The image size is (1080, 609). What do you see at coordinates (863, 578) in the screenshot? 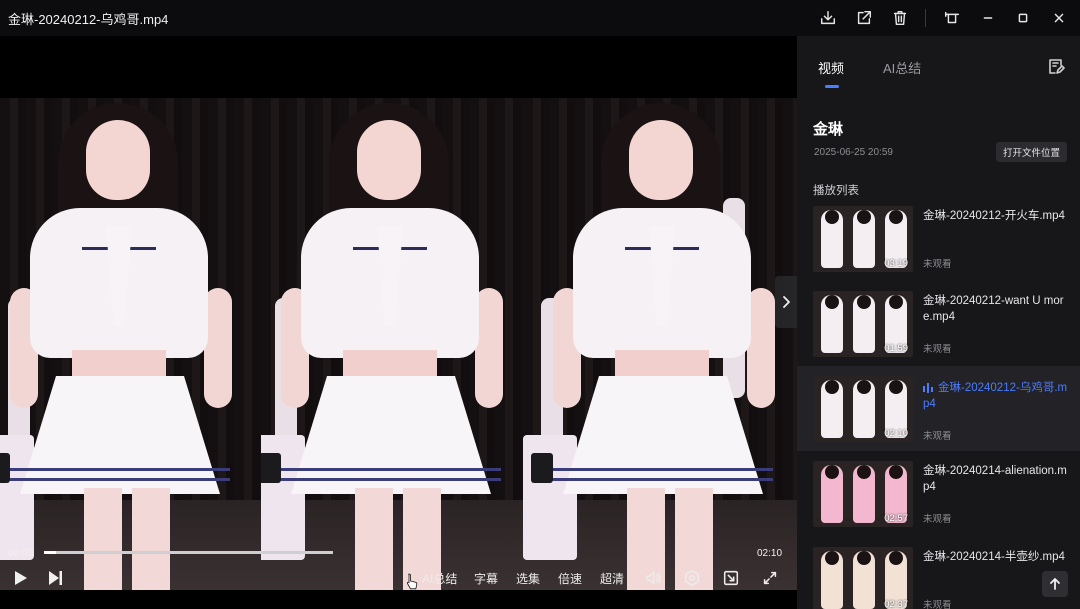
I see `video-thumbnail: 02:37` at bounding box center [863, 578].